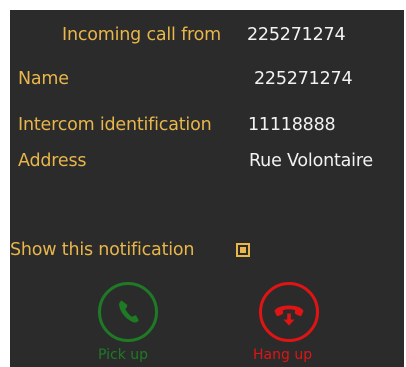  I want to click on pickup-button, so click(128, 312).